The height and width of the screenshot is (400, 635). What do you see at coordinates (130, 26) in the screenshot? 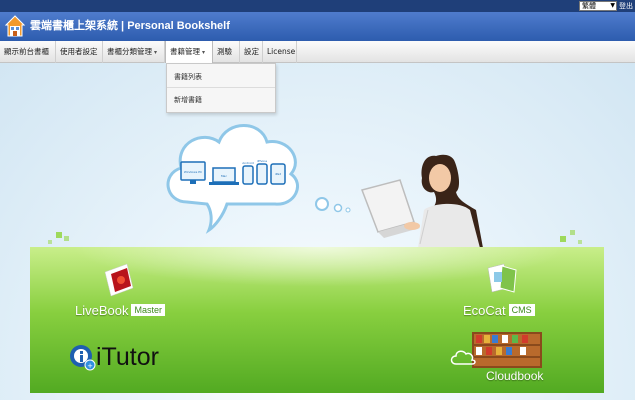
I see `app-title: 雲端書櫃上架系統 | Personal Bookshelf` at bounding box center [130, 26].